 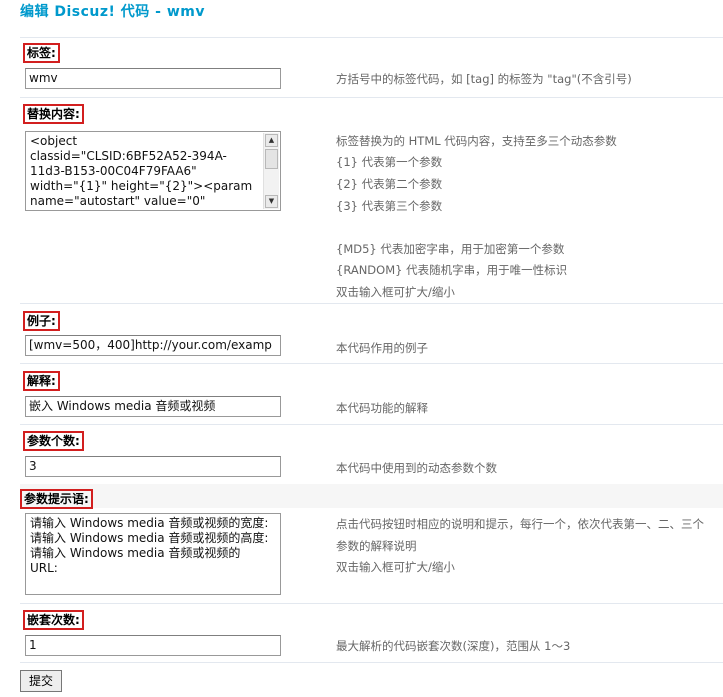 I want to click on param-prompt-textarea: 请输入 Windows media 音频或视频的宽度, so click(x=153, y=554).